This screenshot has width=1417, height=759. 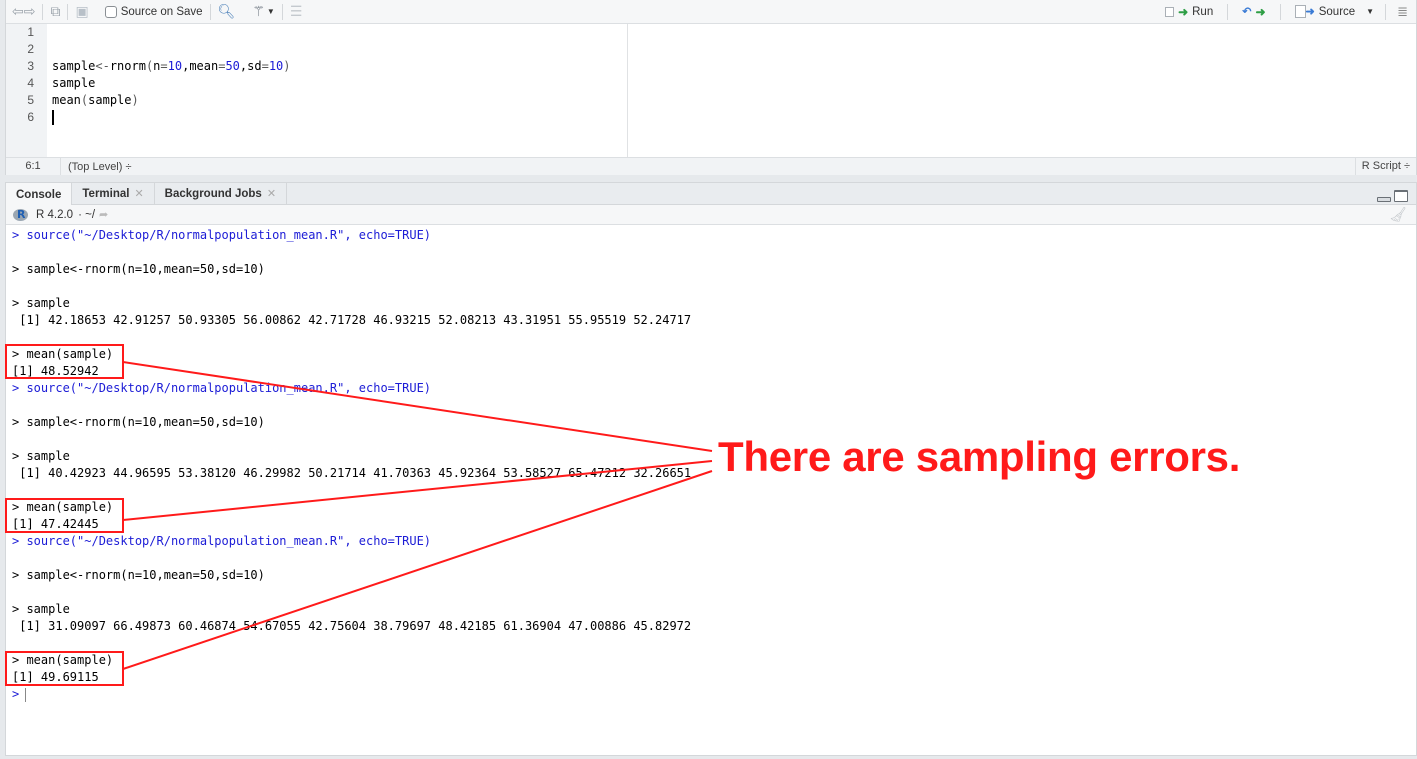 What do you see at coordinates (53, 117) in the screenshot?
I see `text-cursor` at bounding box center [53, 117].